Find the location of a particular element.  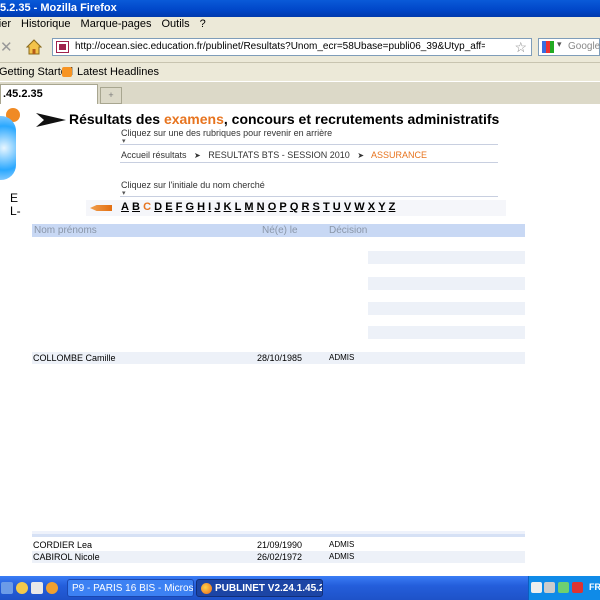

alphabet-bar: ABCDEFGHIJKLMNOPQRSTUVWXYZ is located at coordinates (296, 208).